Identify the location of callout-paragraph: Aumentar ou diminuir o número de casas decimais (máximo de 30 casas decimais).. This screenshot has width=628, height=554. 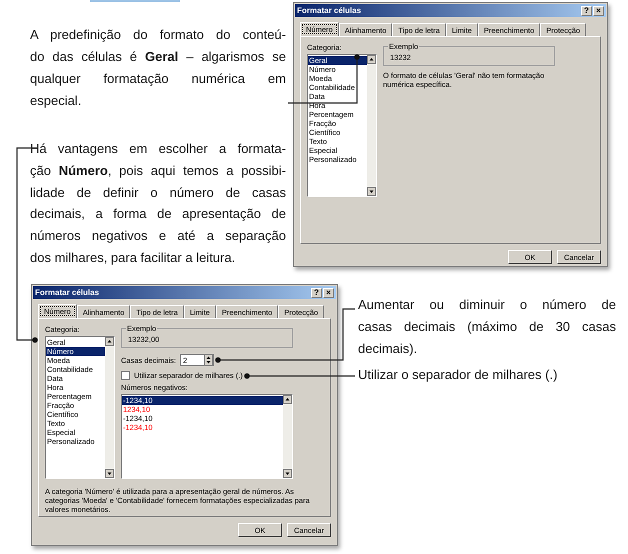
(487, 327).